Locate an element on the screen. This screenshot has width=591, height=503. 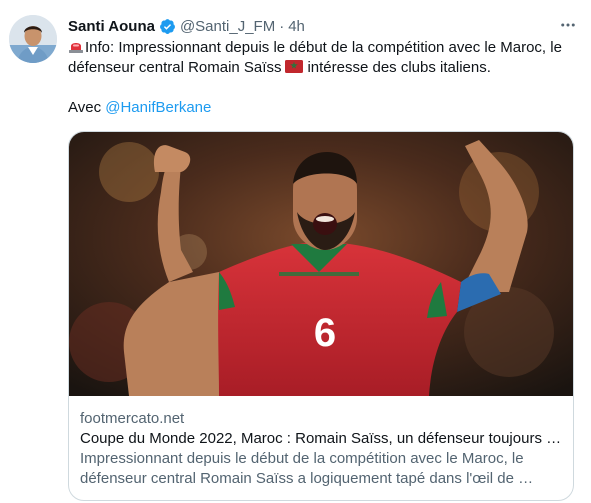
morocco-flag-emoji-icon is located at coordinates (294, 66).